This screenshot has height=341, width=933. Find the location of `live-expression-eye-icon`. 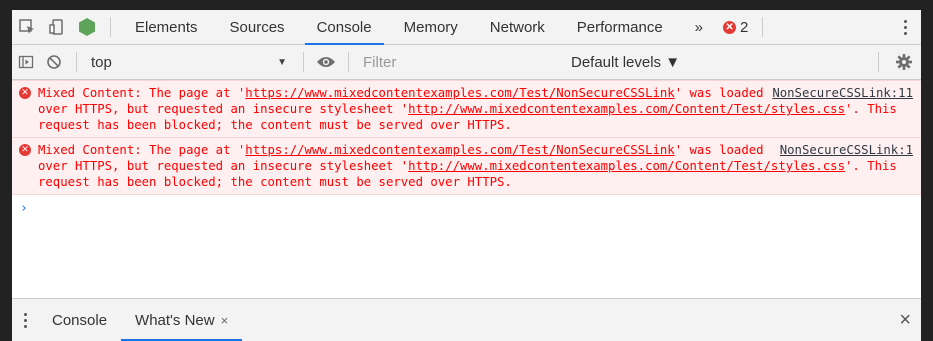

live-expression-eye-icon is located at coordinates (326, 62).